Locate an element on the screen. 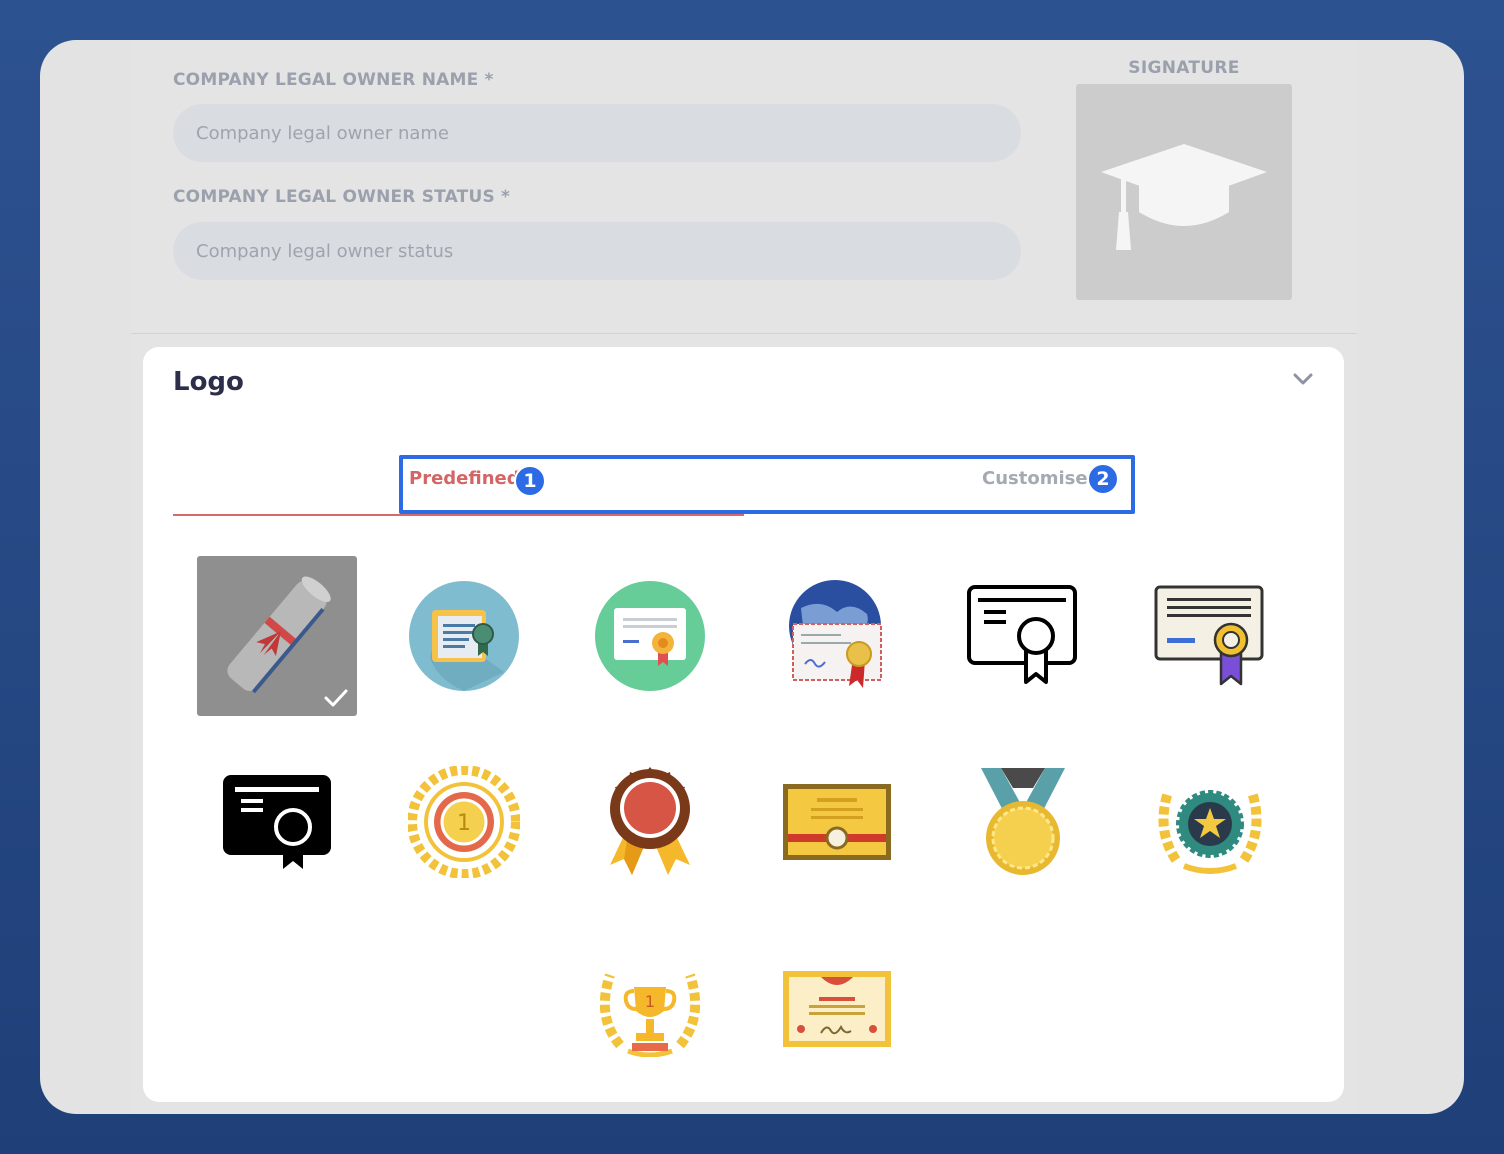 This screenshot has height=1154, width=1504. certificate-solid-icon is located at coordinates (277, 822).